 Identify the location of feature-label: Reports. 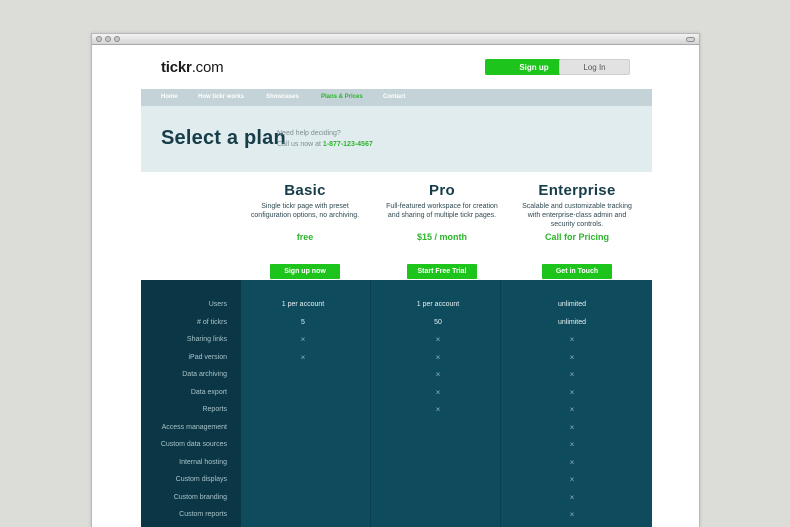
(214, 409).